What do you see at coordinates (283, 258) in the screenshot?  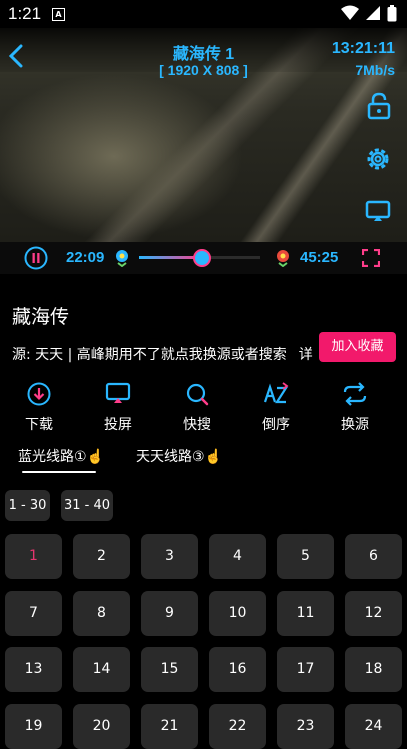 I see `outro-skip-icon` at bounding box center [283, 258].